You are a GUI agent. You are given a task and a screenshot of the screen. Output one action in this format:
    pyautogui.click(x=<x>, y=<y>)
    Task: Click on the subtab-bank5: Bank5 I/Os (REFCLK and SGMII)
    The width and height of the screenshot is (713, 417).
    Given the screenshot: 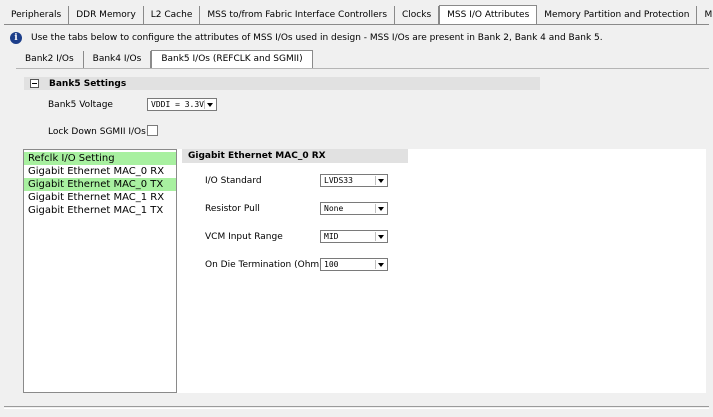 What is the action you would take?
    pyautogui.click(x=232, y=59)
    